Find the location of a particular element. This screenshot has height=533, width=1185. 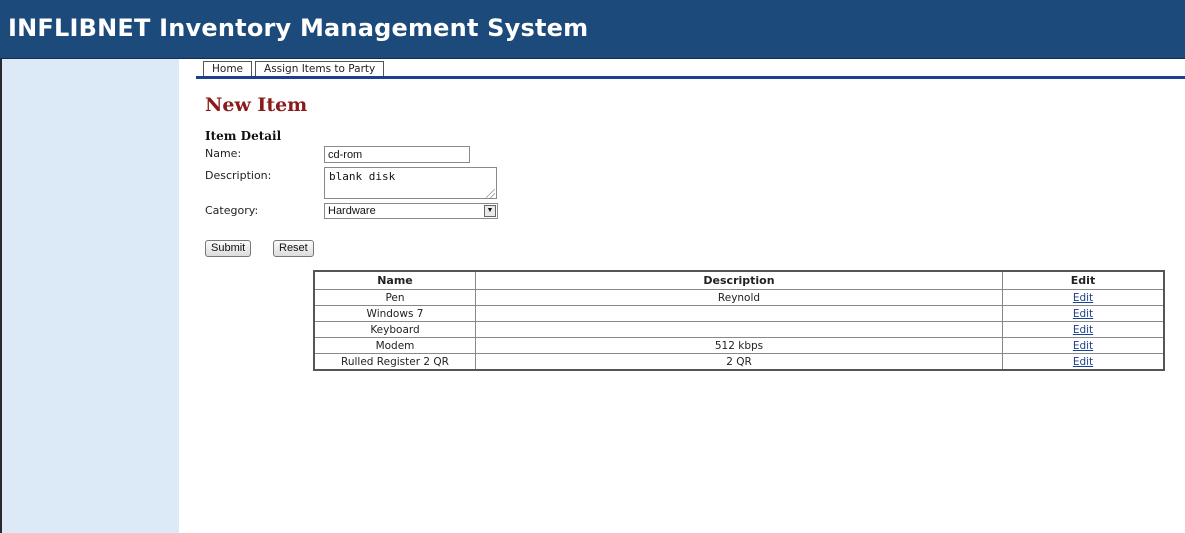

cell-name: Pen is located at coordinates (394, 297).